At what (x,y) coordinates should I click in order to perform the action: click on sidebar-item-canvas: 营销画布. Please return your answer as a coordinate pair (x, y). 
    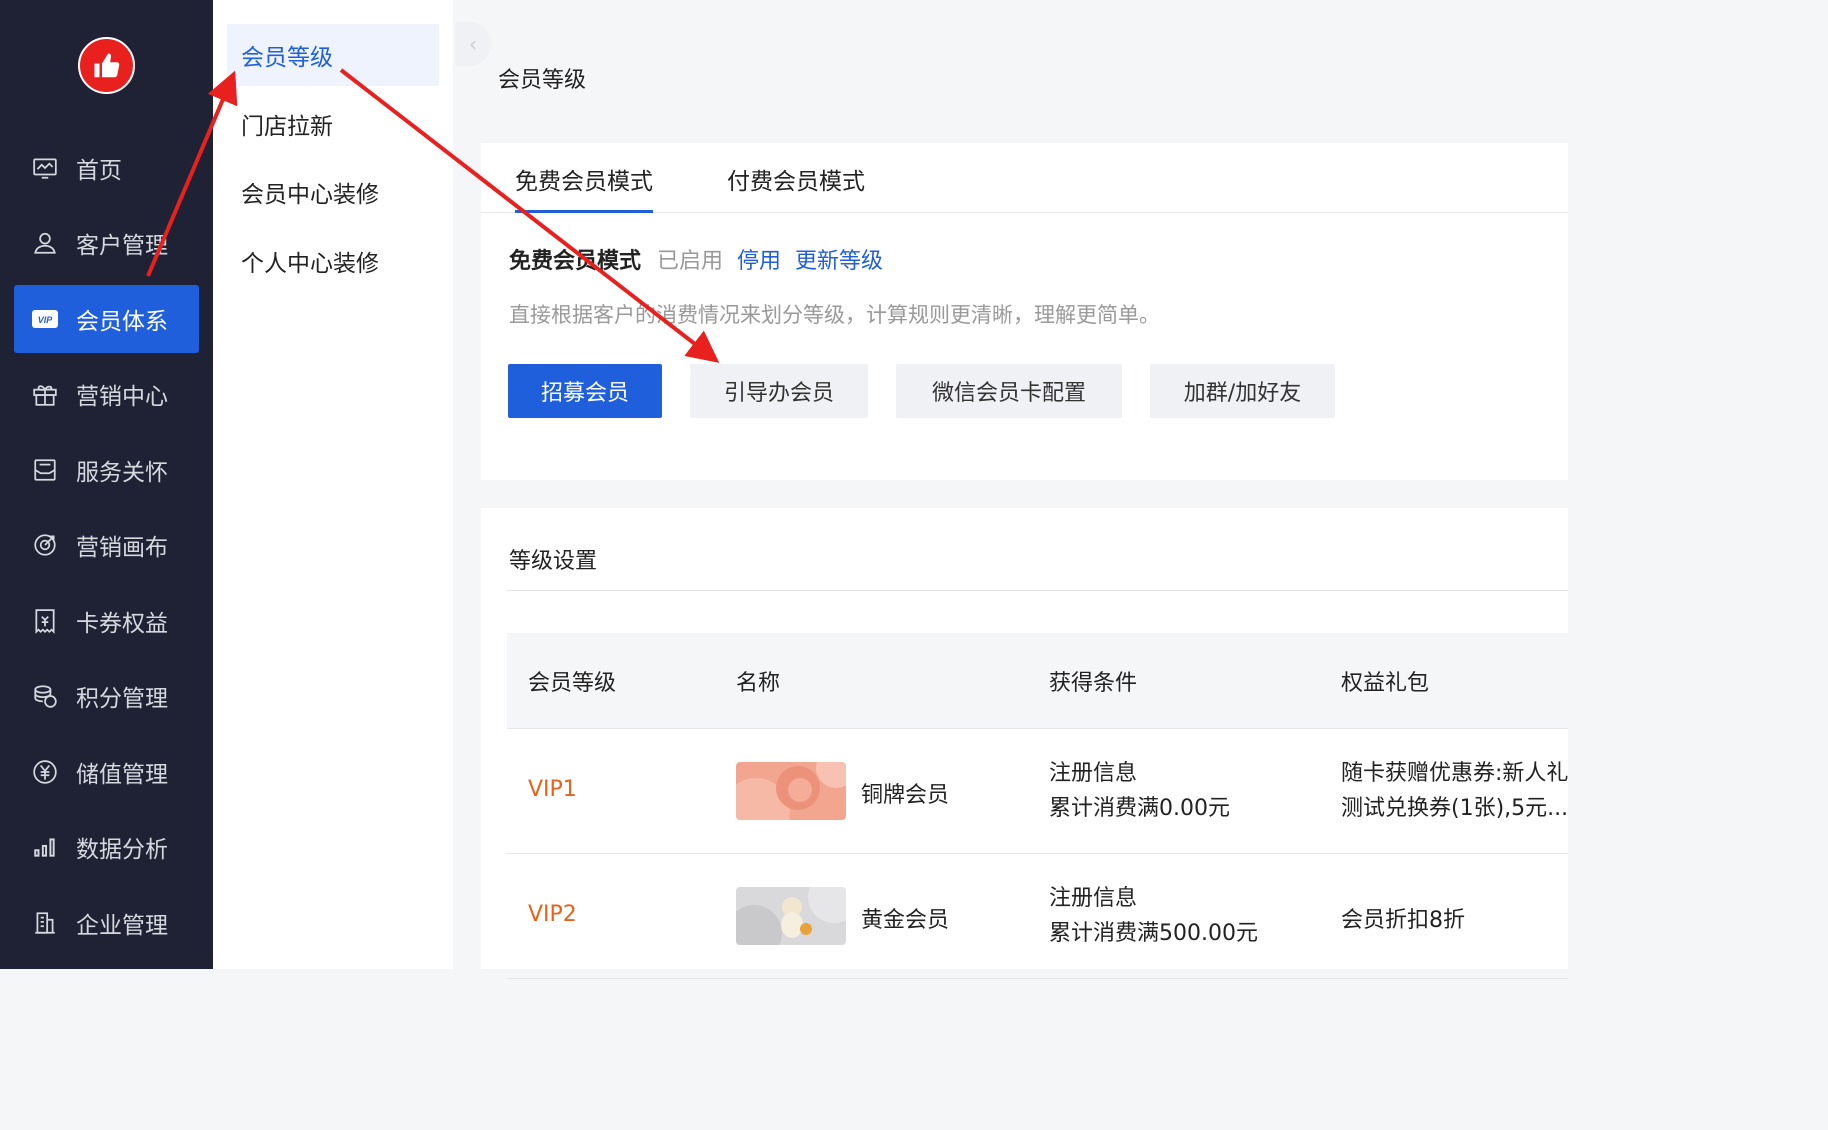
    Looking at the image, I should click on (106, 545).